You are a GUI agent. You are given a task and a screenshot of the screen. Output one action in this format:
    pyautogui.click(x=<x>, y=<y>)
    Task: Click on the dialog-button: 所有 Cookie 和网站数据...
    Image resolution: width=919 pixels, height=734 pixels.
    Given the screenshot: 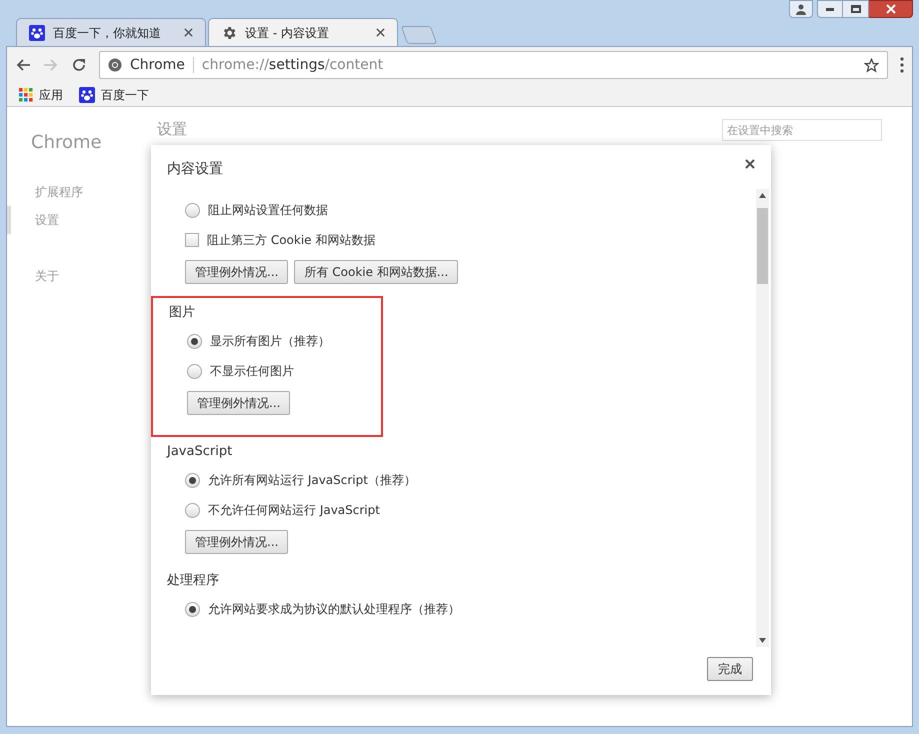 What is the action you would take?
    pyautogui.click(x=376, y=272)
    